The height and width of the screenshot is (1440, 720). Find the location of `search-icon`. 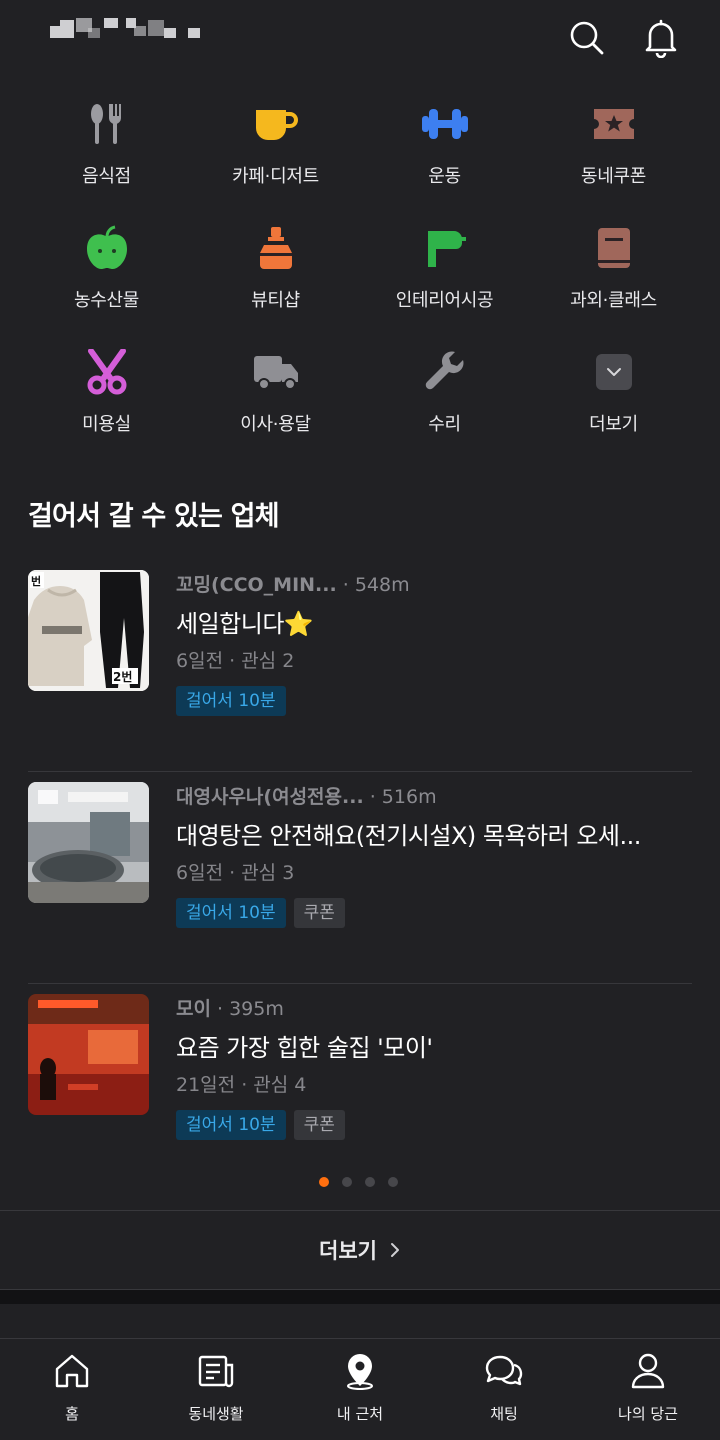

search-icon is located at coordinates (587, 38).